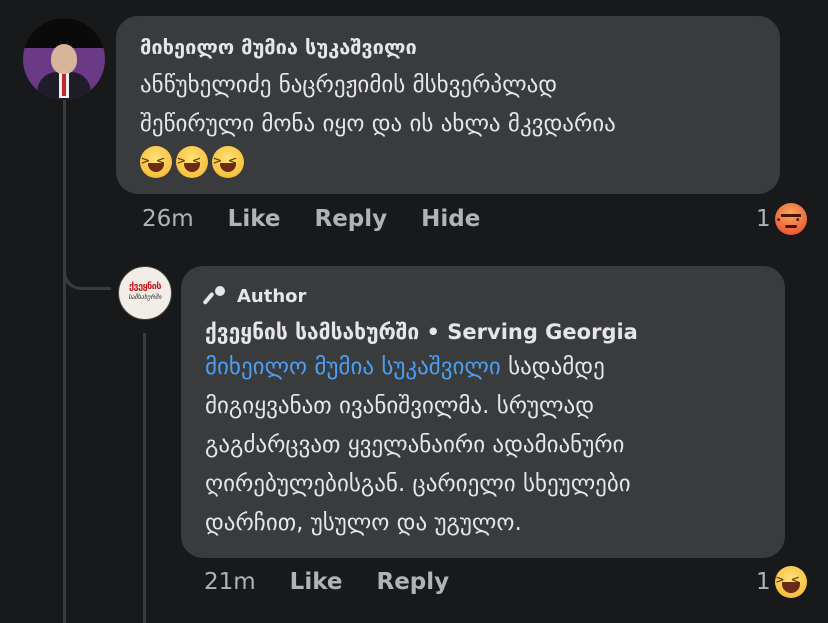  I want to click on haha-emoji-icon: ><, so click(790, 582).